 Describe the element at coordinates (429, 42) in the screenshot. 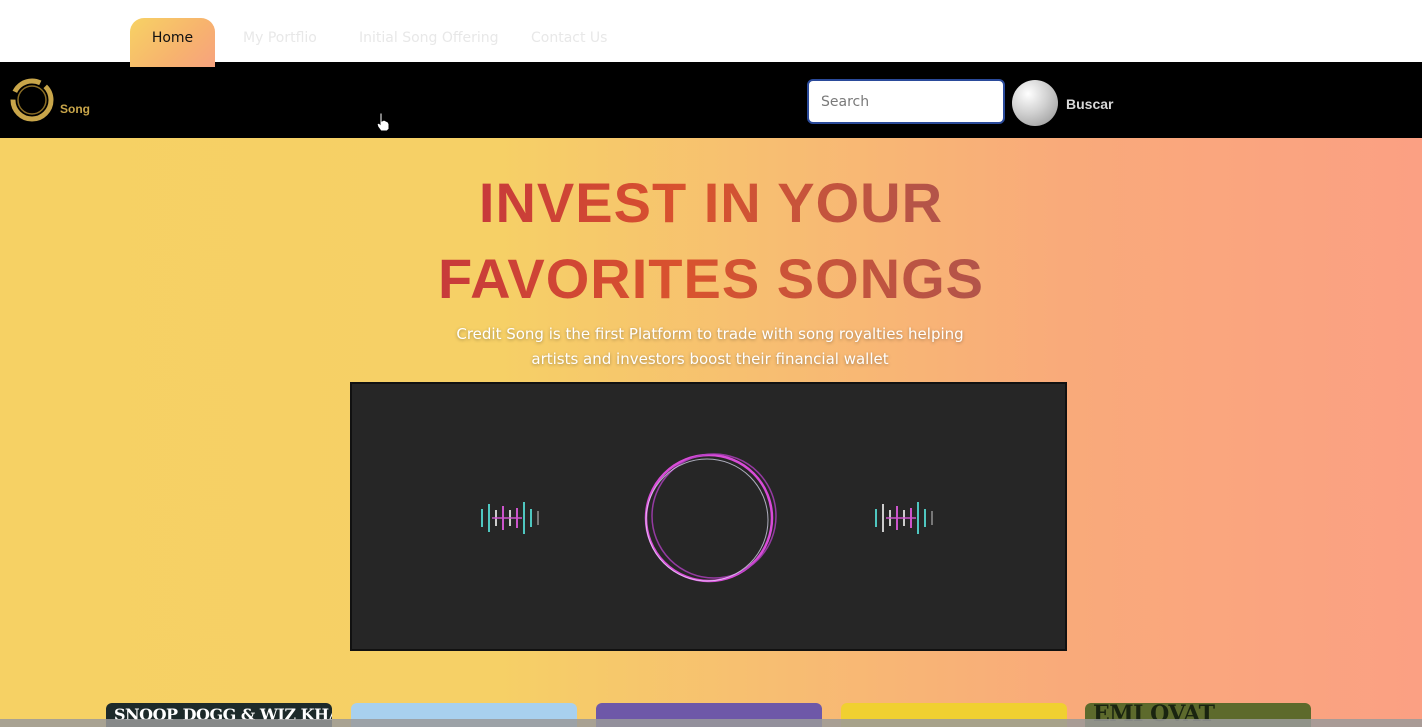

I see `nav-initial-song-offering: Initial Song Offering` at that location.